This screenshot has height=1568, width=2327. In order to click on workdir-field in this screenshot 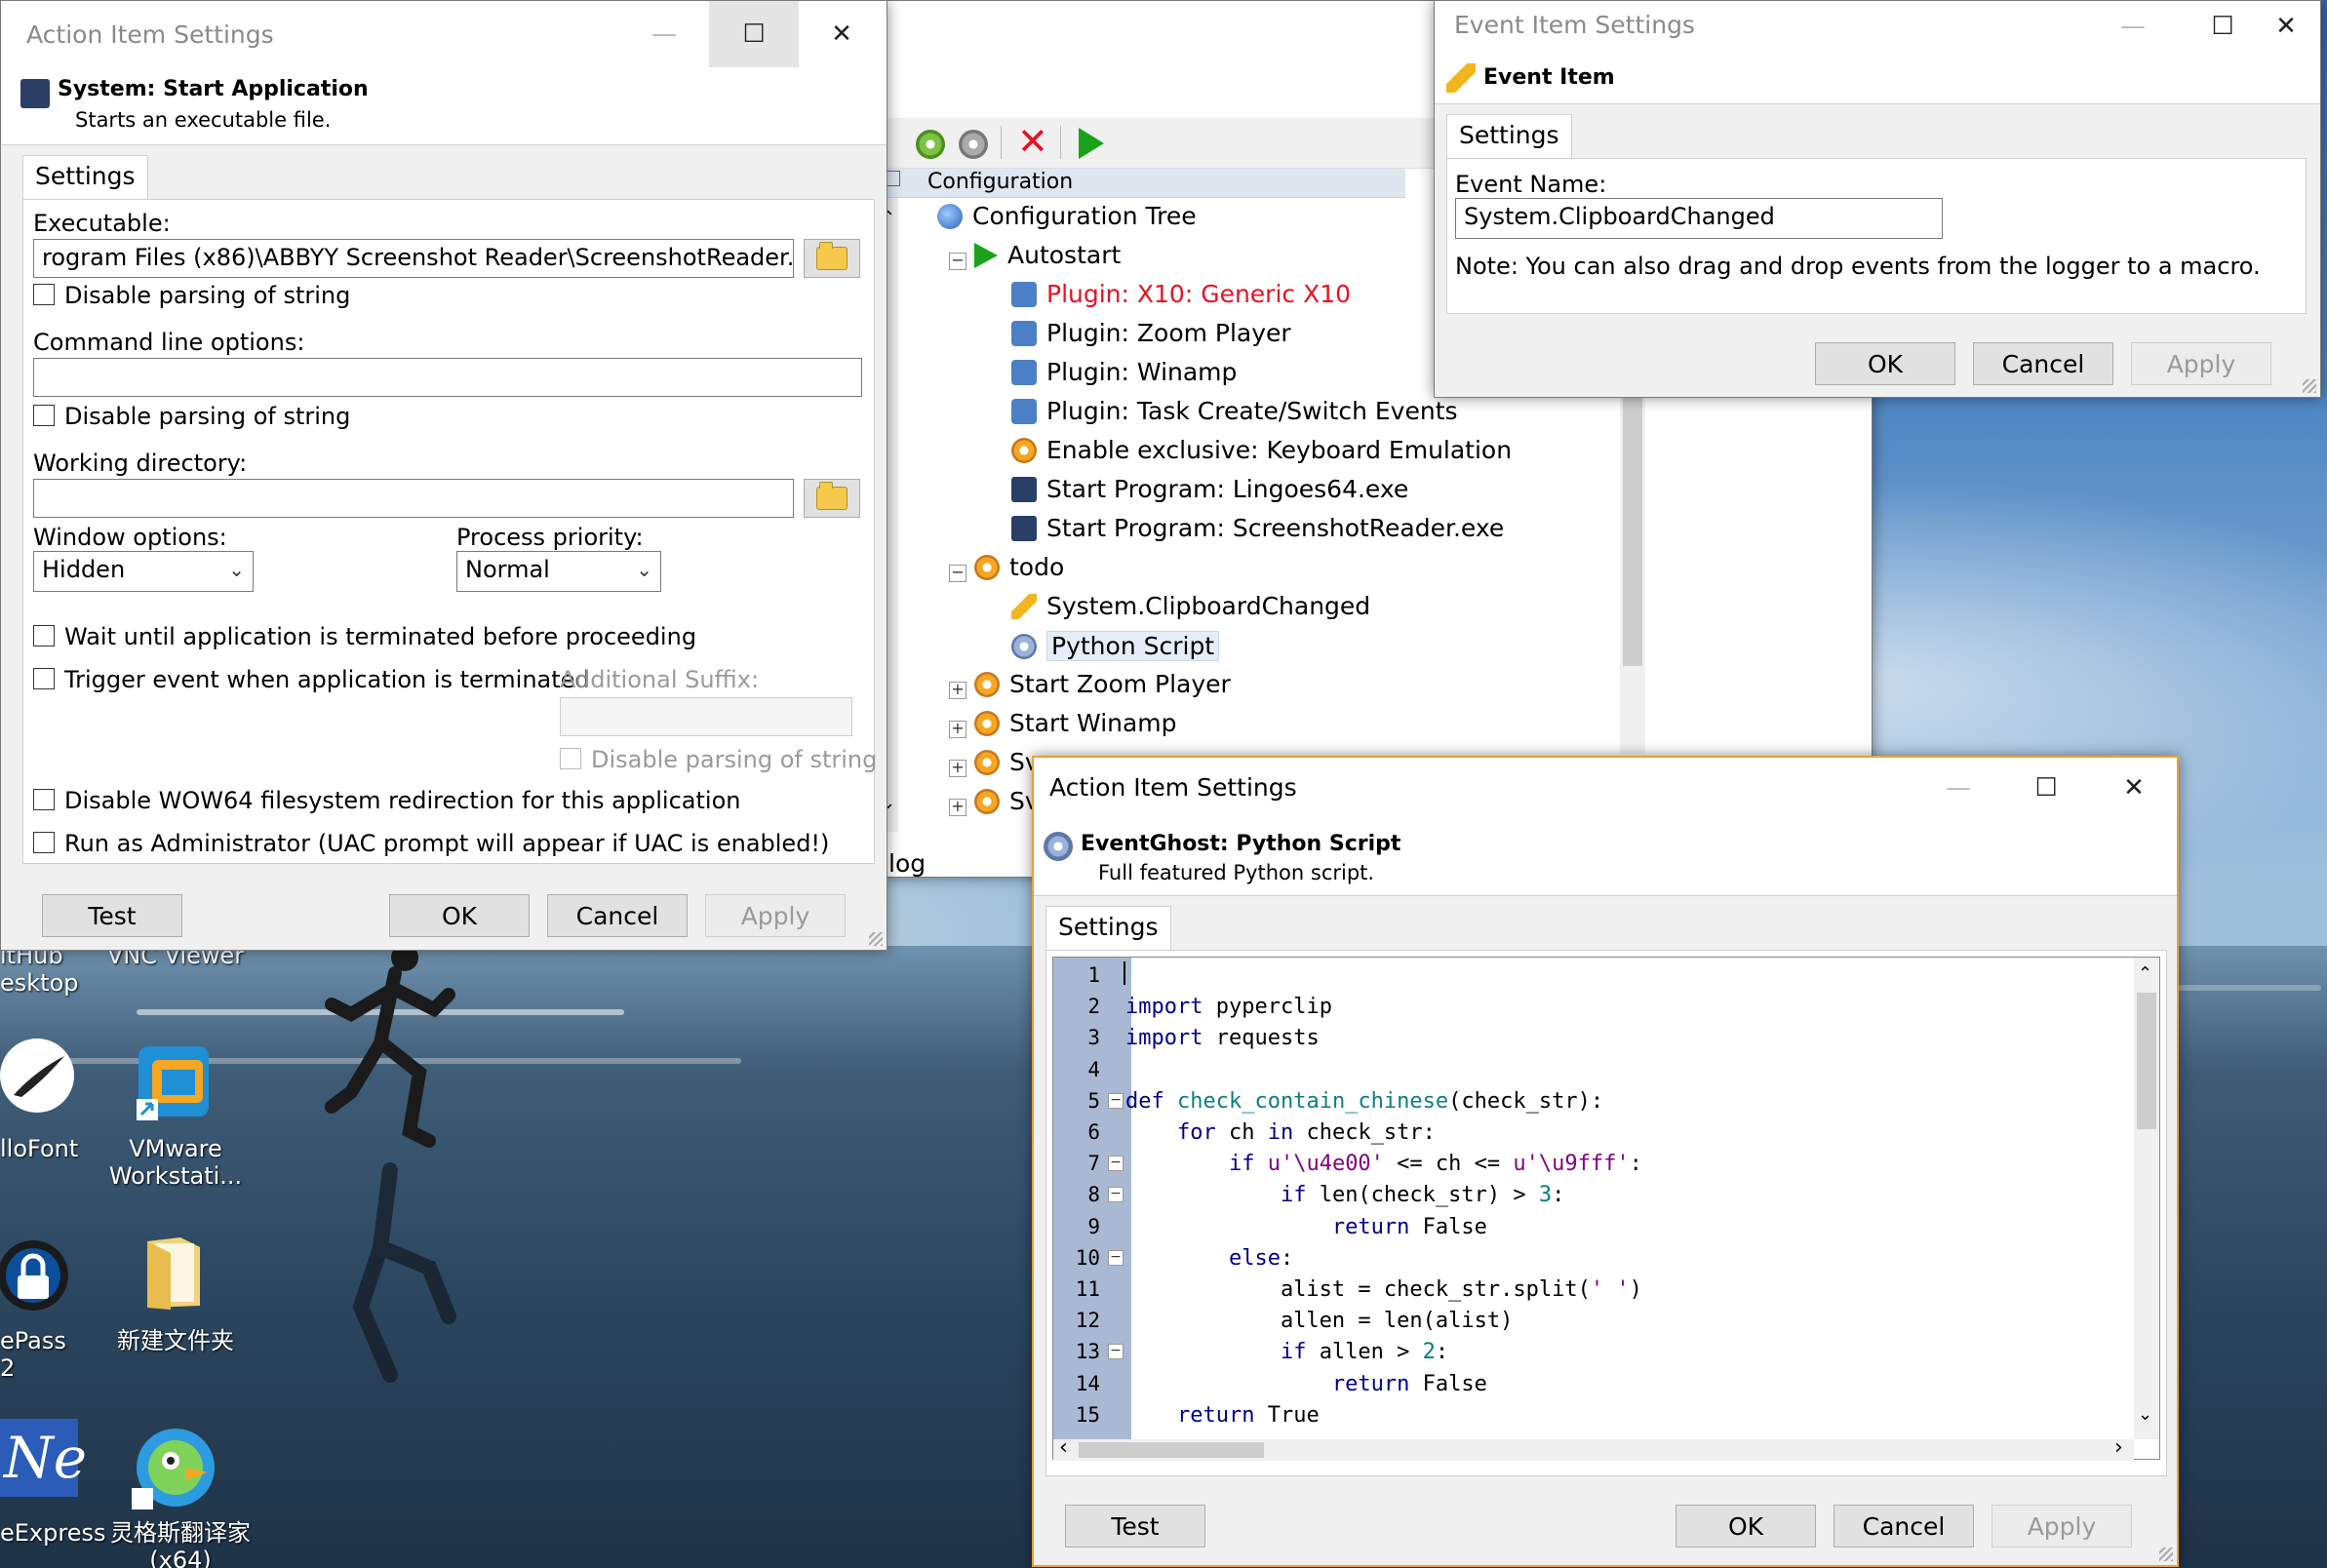, I will do `click(414, 498)`.